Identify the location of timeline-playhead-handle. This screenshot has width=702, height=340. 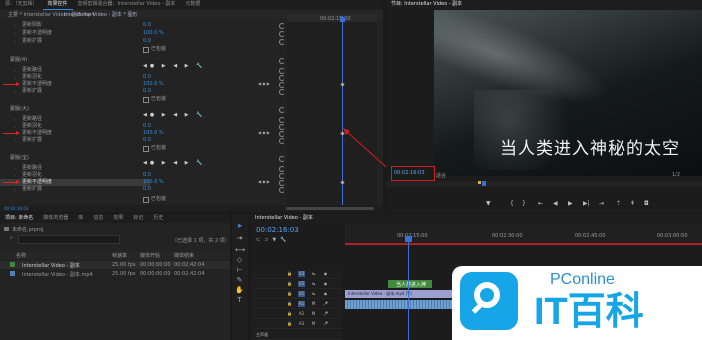
(408, 239).